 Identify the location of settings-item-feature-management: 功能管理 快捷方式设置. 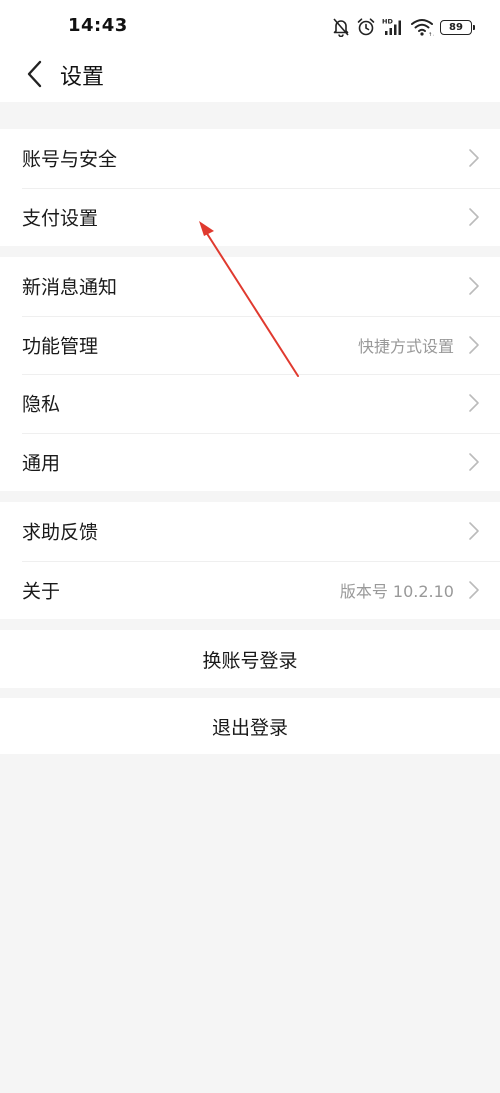
(250, 345).